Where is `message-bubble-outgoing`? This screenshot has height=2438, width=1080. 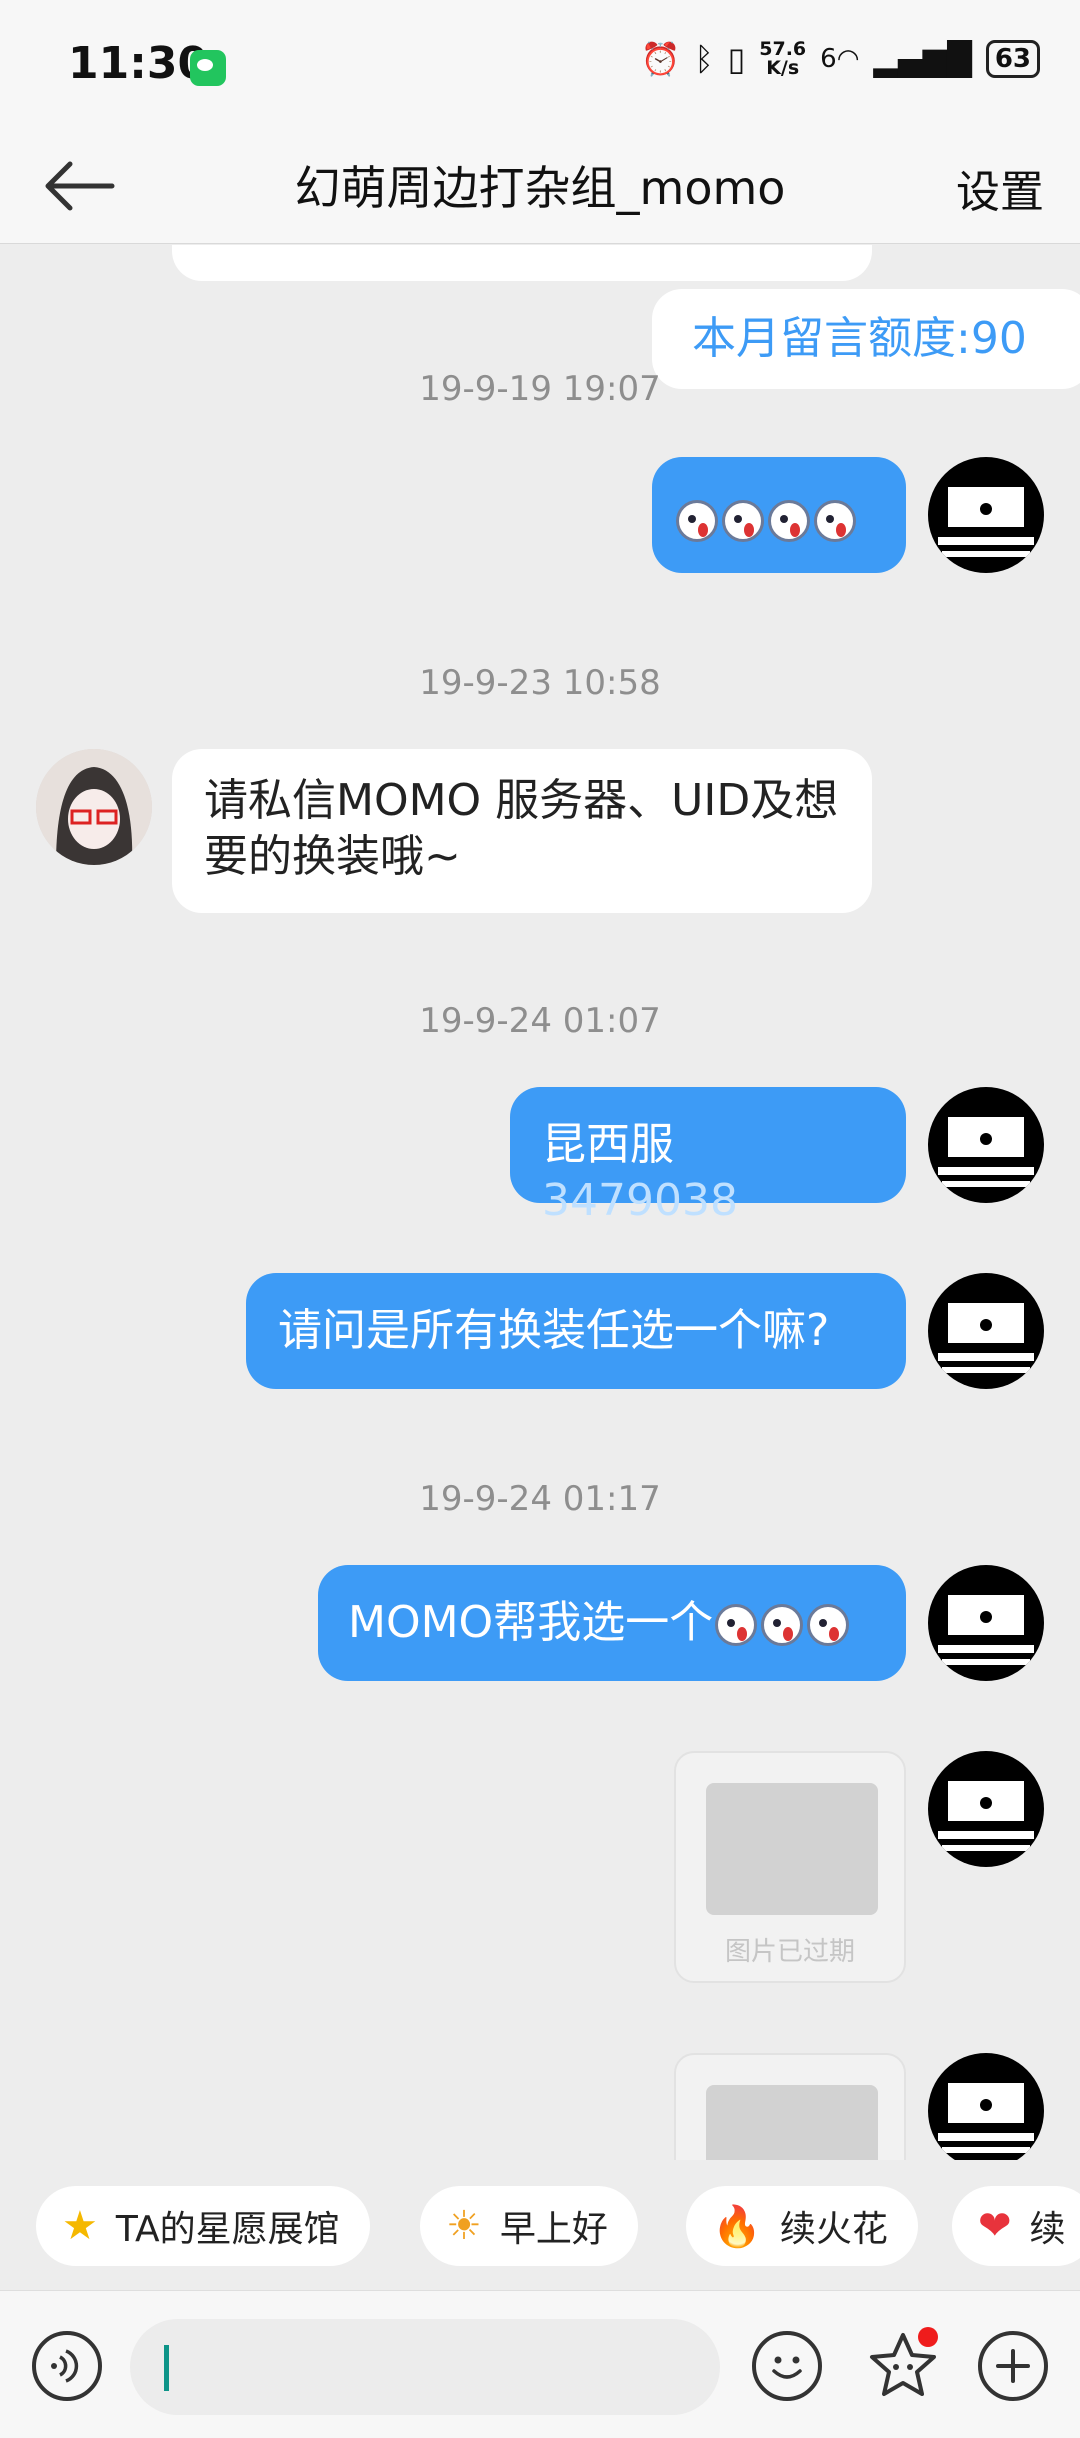 message-bubble-outgoing is located at coordinates (779, 515).